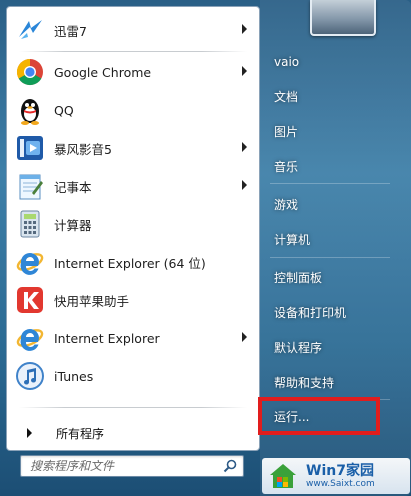  I want to click on program-item-chrome: Google Chrome, so click(134, 72).